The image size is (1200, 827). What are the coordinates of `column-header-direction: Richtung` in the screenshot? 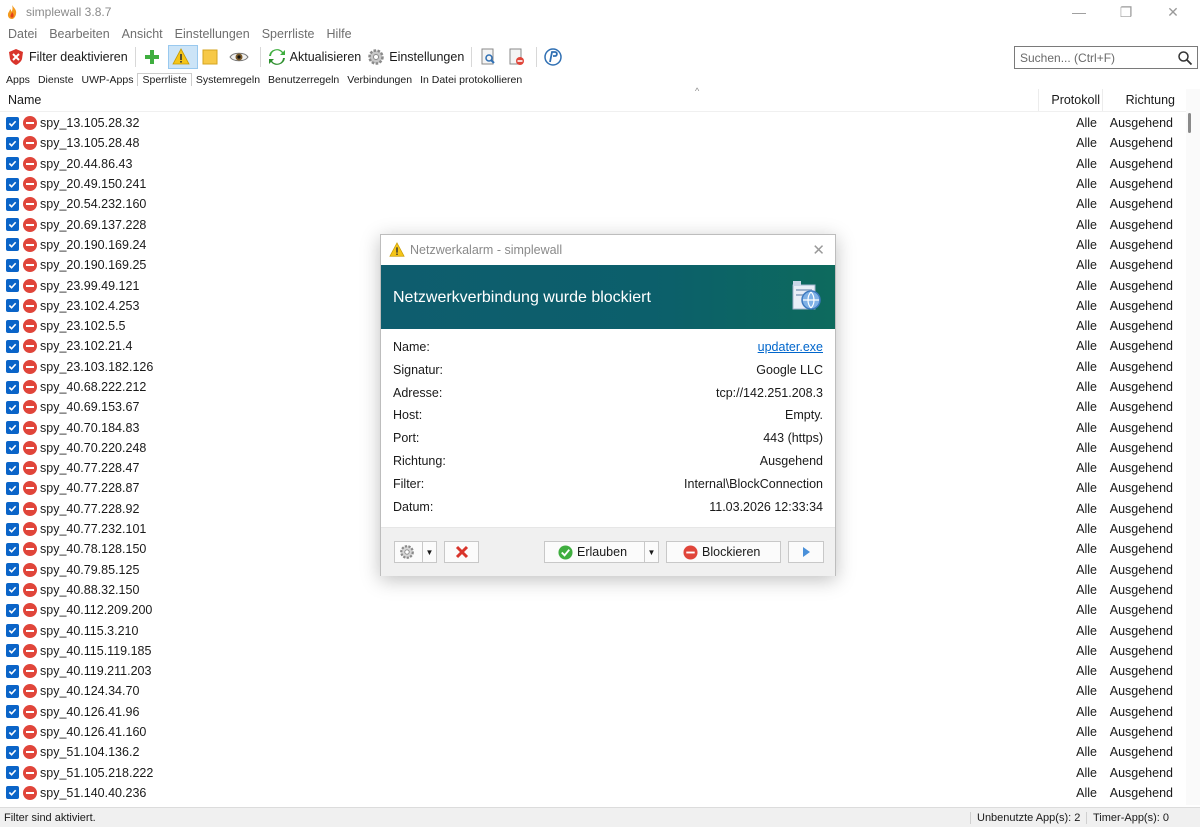 It's located at (1139, 100).